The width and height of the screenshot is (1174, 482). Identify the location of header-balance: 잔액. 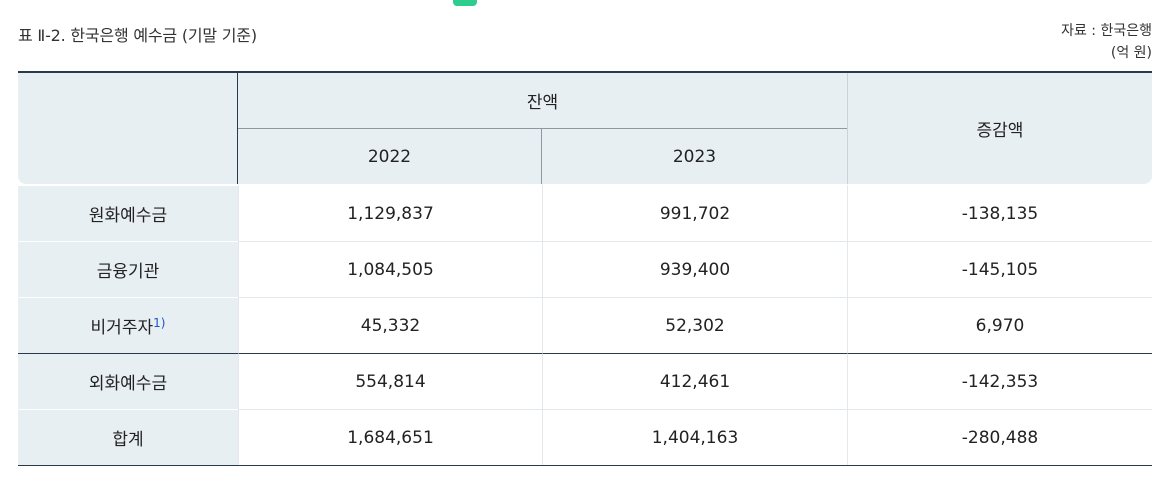
(542, 101).